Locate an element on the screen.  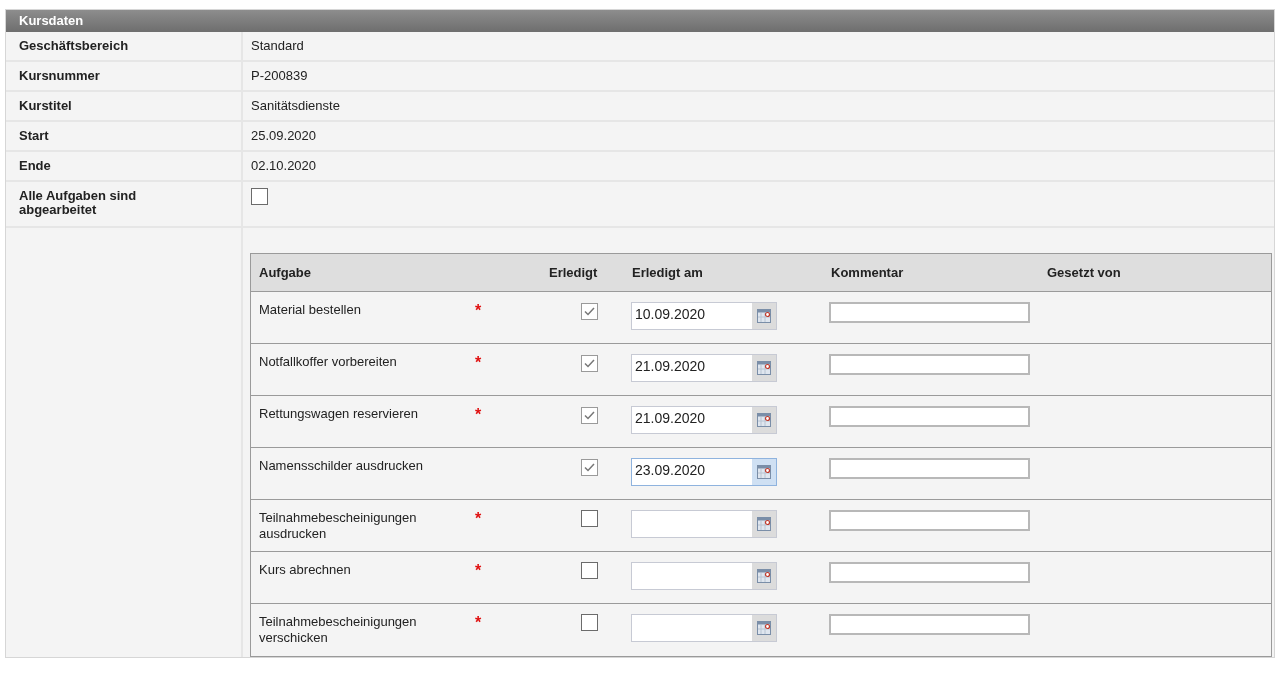
field-value: Standard is located at coordinates (277, 46).